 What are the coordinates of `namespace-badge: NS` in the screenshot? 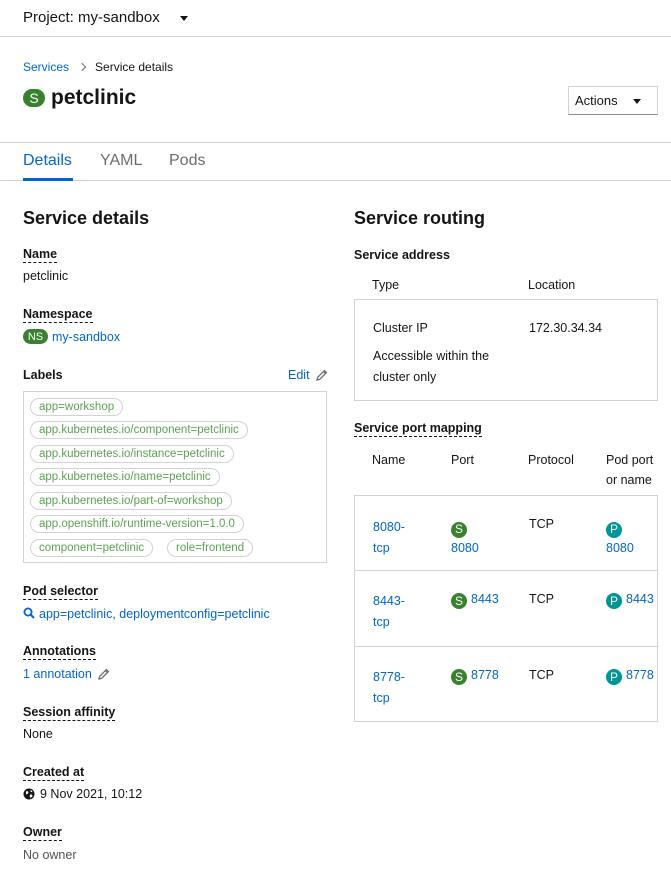 It's located at (35, 336).